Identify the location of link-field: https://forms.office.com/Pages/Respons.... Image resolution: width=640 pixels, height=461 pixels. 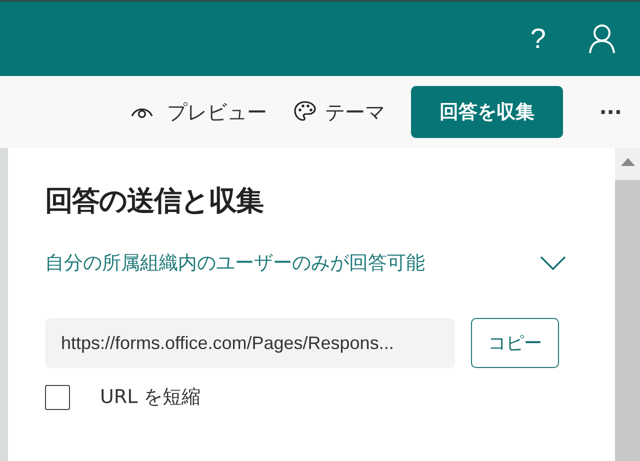
(250, 343).